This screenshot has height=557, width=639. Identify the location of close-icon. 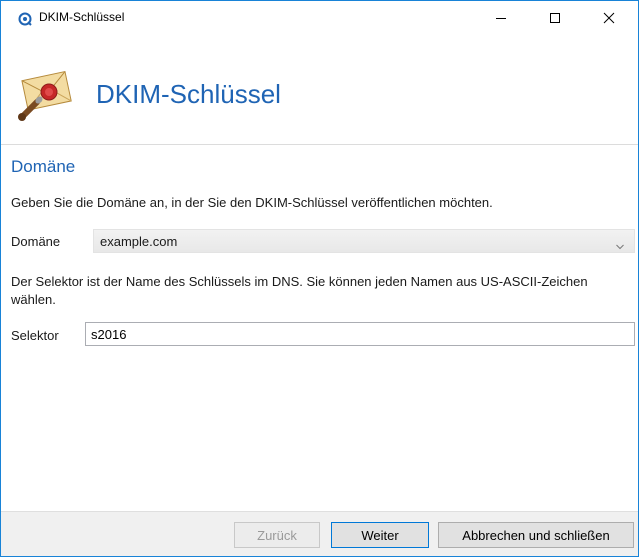
(609, 18).